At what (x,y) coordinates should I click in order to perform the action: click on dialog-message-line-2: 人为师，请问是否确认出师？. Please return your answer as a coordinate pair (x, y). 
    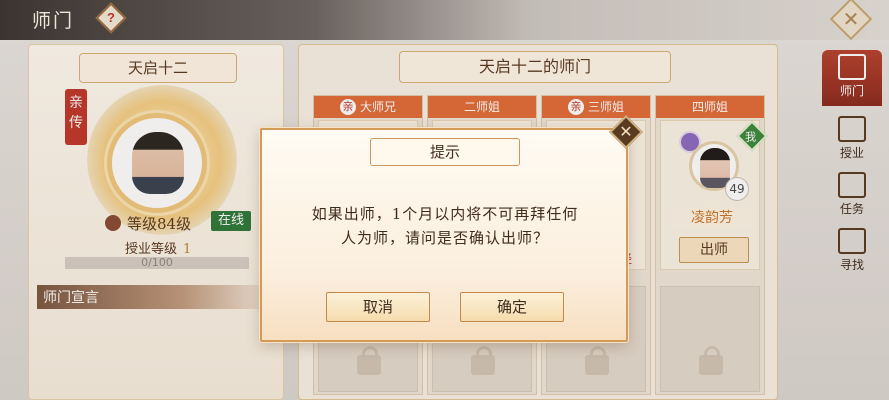
    Looking at the image, I should click on (444, 238).